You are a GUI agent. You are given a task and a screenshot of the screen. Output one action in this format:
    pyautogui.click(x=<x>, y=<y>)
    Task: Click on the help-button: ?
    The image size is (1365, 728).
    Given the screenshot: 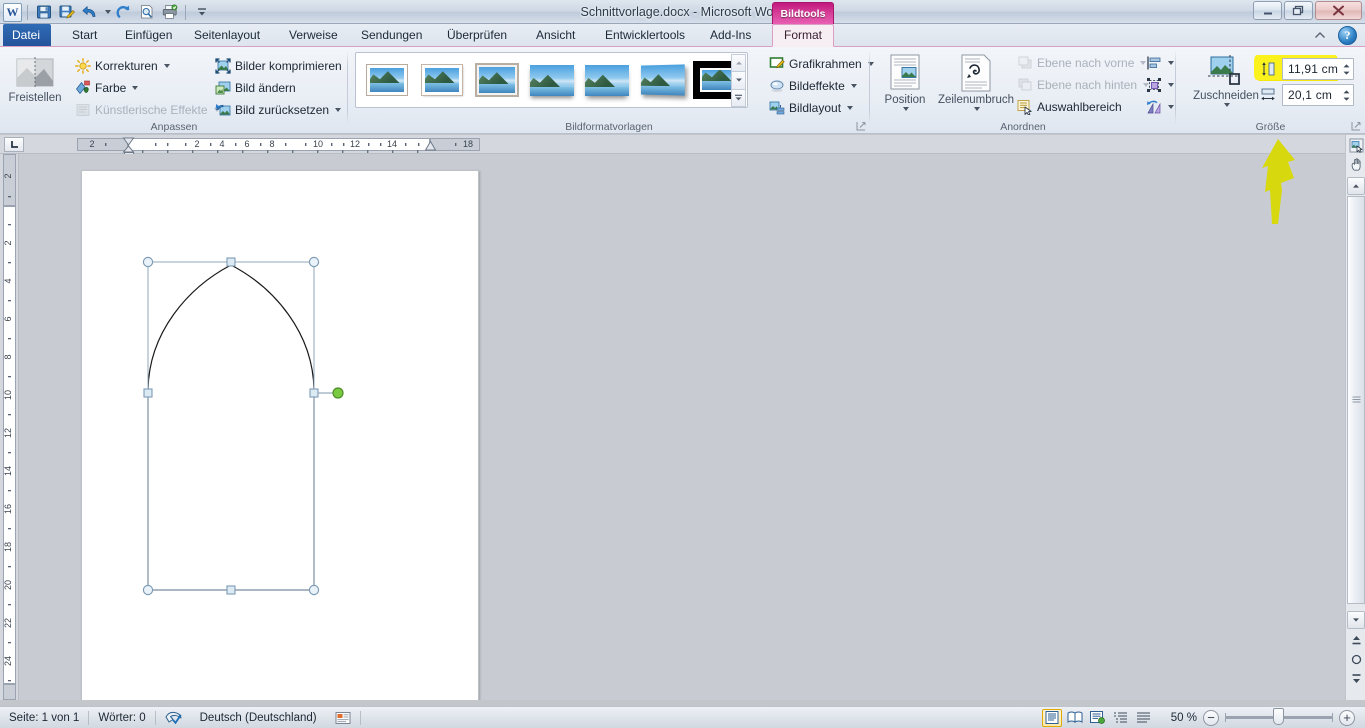 What is the action you would take?
    pyautogui.click(x=1347, y=35)
    